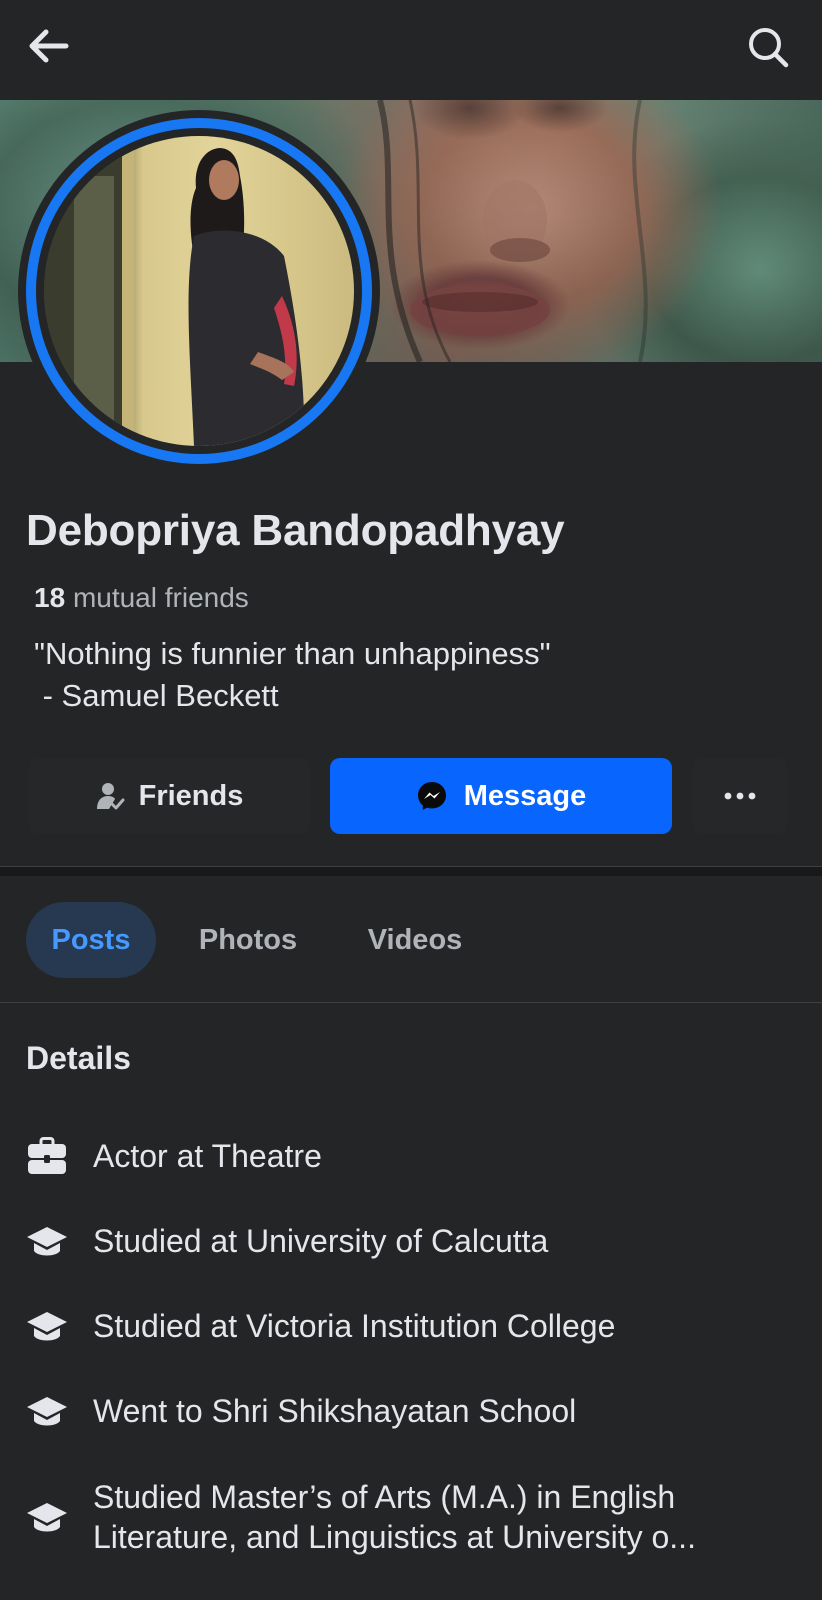 The image size is (822, 1600). What do you see at coordinates (78, 1058) in the screenshot?
I see `details-heading: Details` at bounding box center [78, 1058].